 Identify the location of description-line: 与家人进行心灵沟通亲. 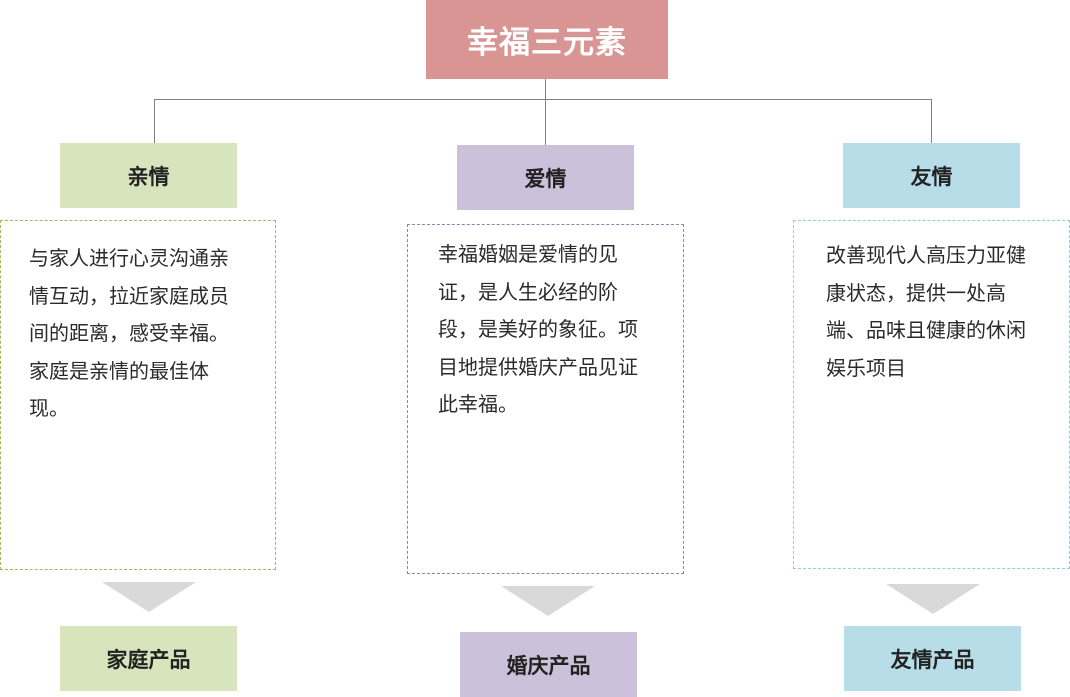
(129, 258).